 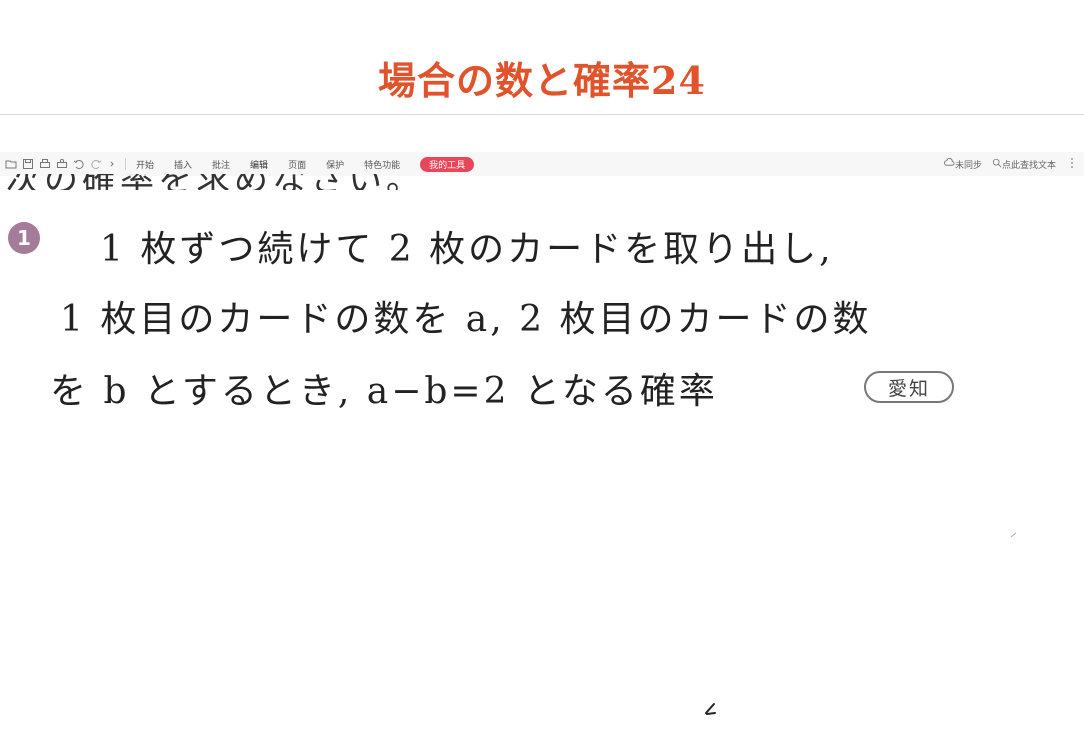 I want to click on cloud-sync-icon, so click(x=949, y=164).